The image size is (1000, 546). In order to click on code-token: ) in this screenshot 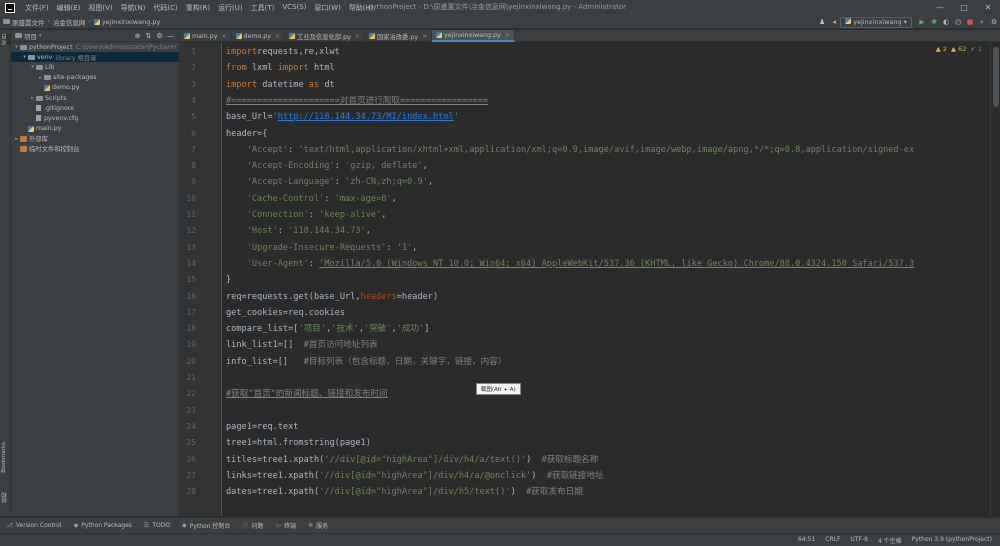, I will do `click(539, 475)`.